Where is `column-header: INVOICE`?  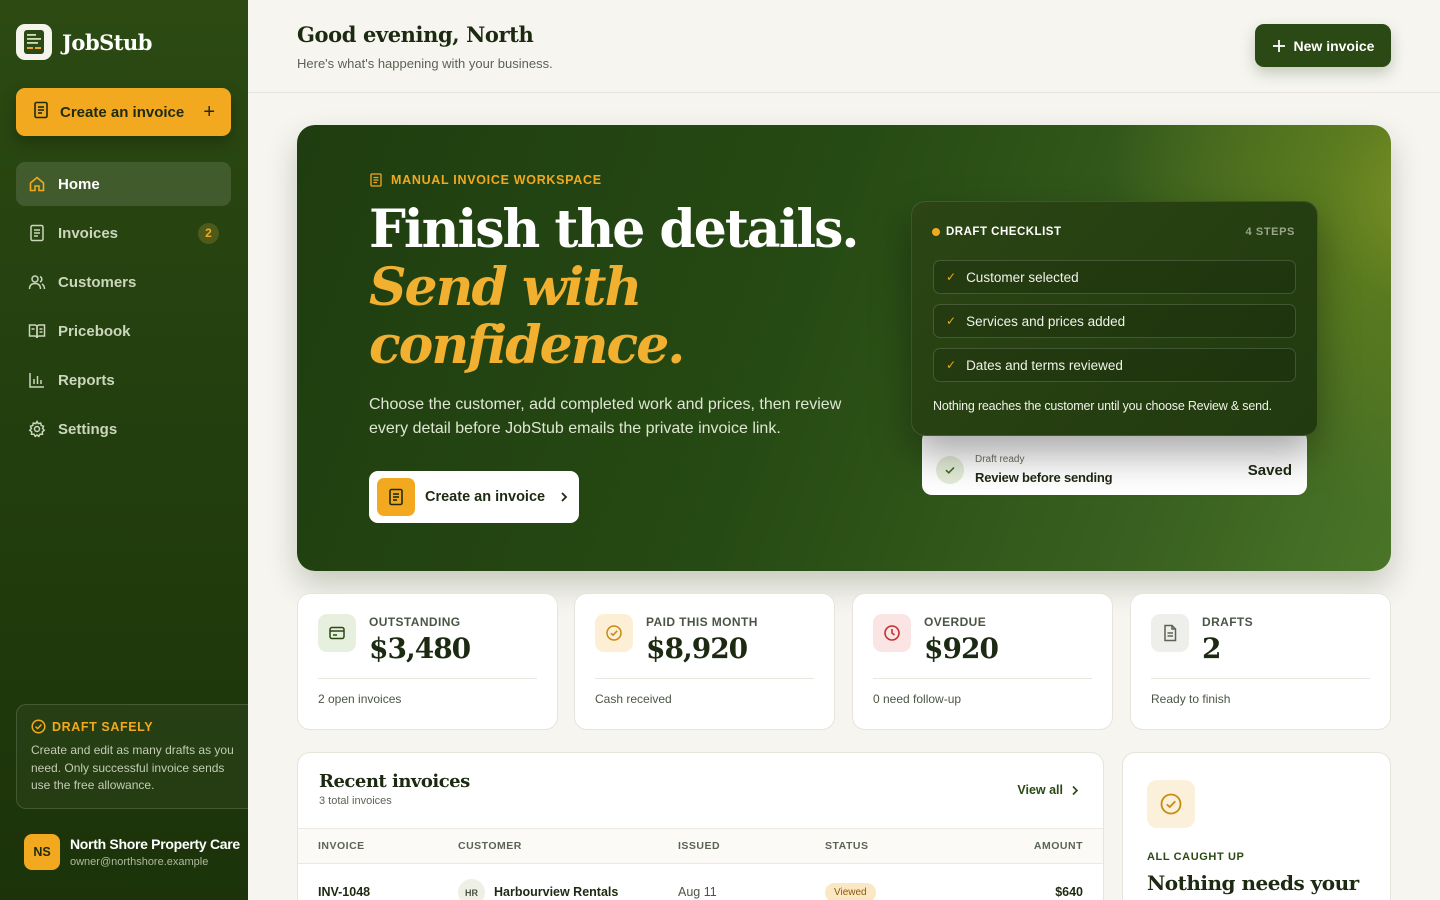 column-header: INVOICE is located at coordinates (341, 846).